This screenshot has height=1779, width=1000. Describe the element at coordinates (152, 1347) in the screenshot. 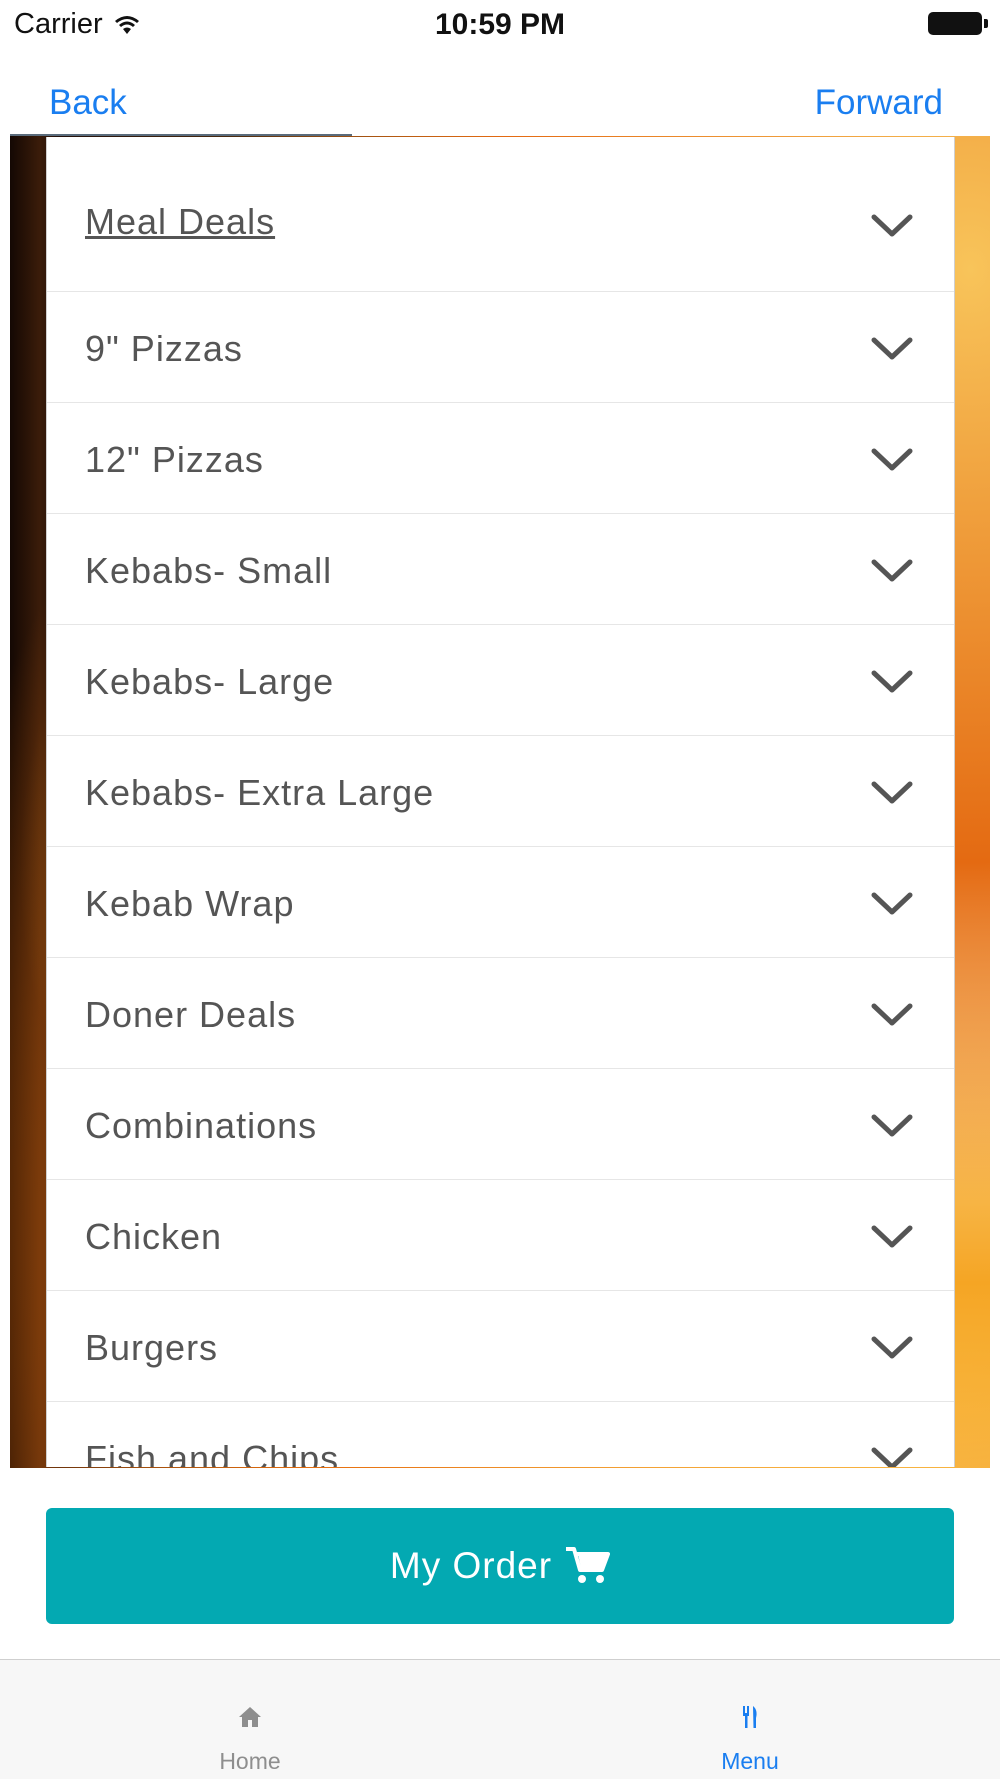

I see `menu-category-label: Burgers` at that location.